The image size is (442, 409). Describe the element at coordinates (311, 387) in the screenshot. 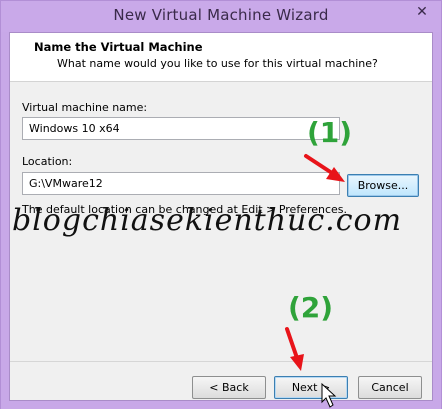

I see `next-button: Next >` at that location.